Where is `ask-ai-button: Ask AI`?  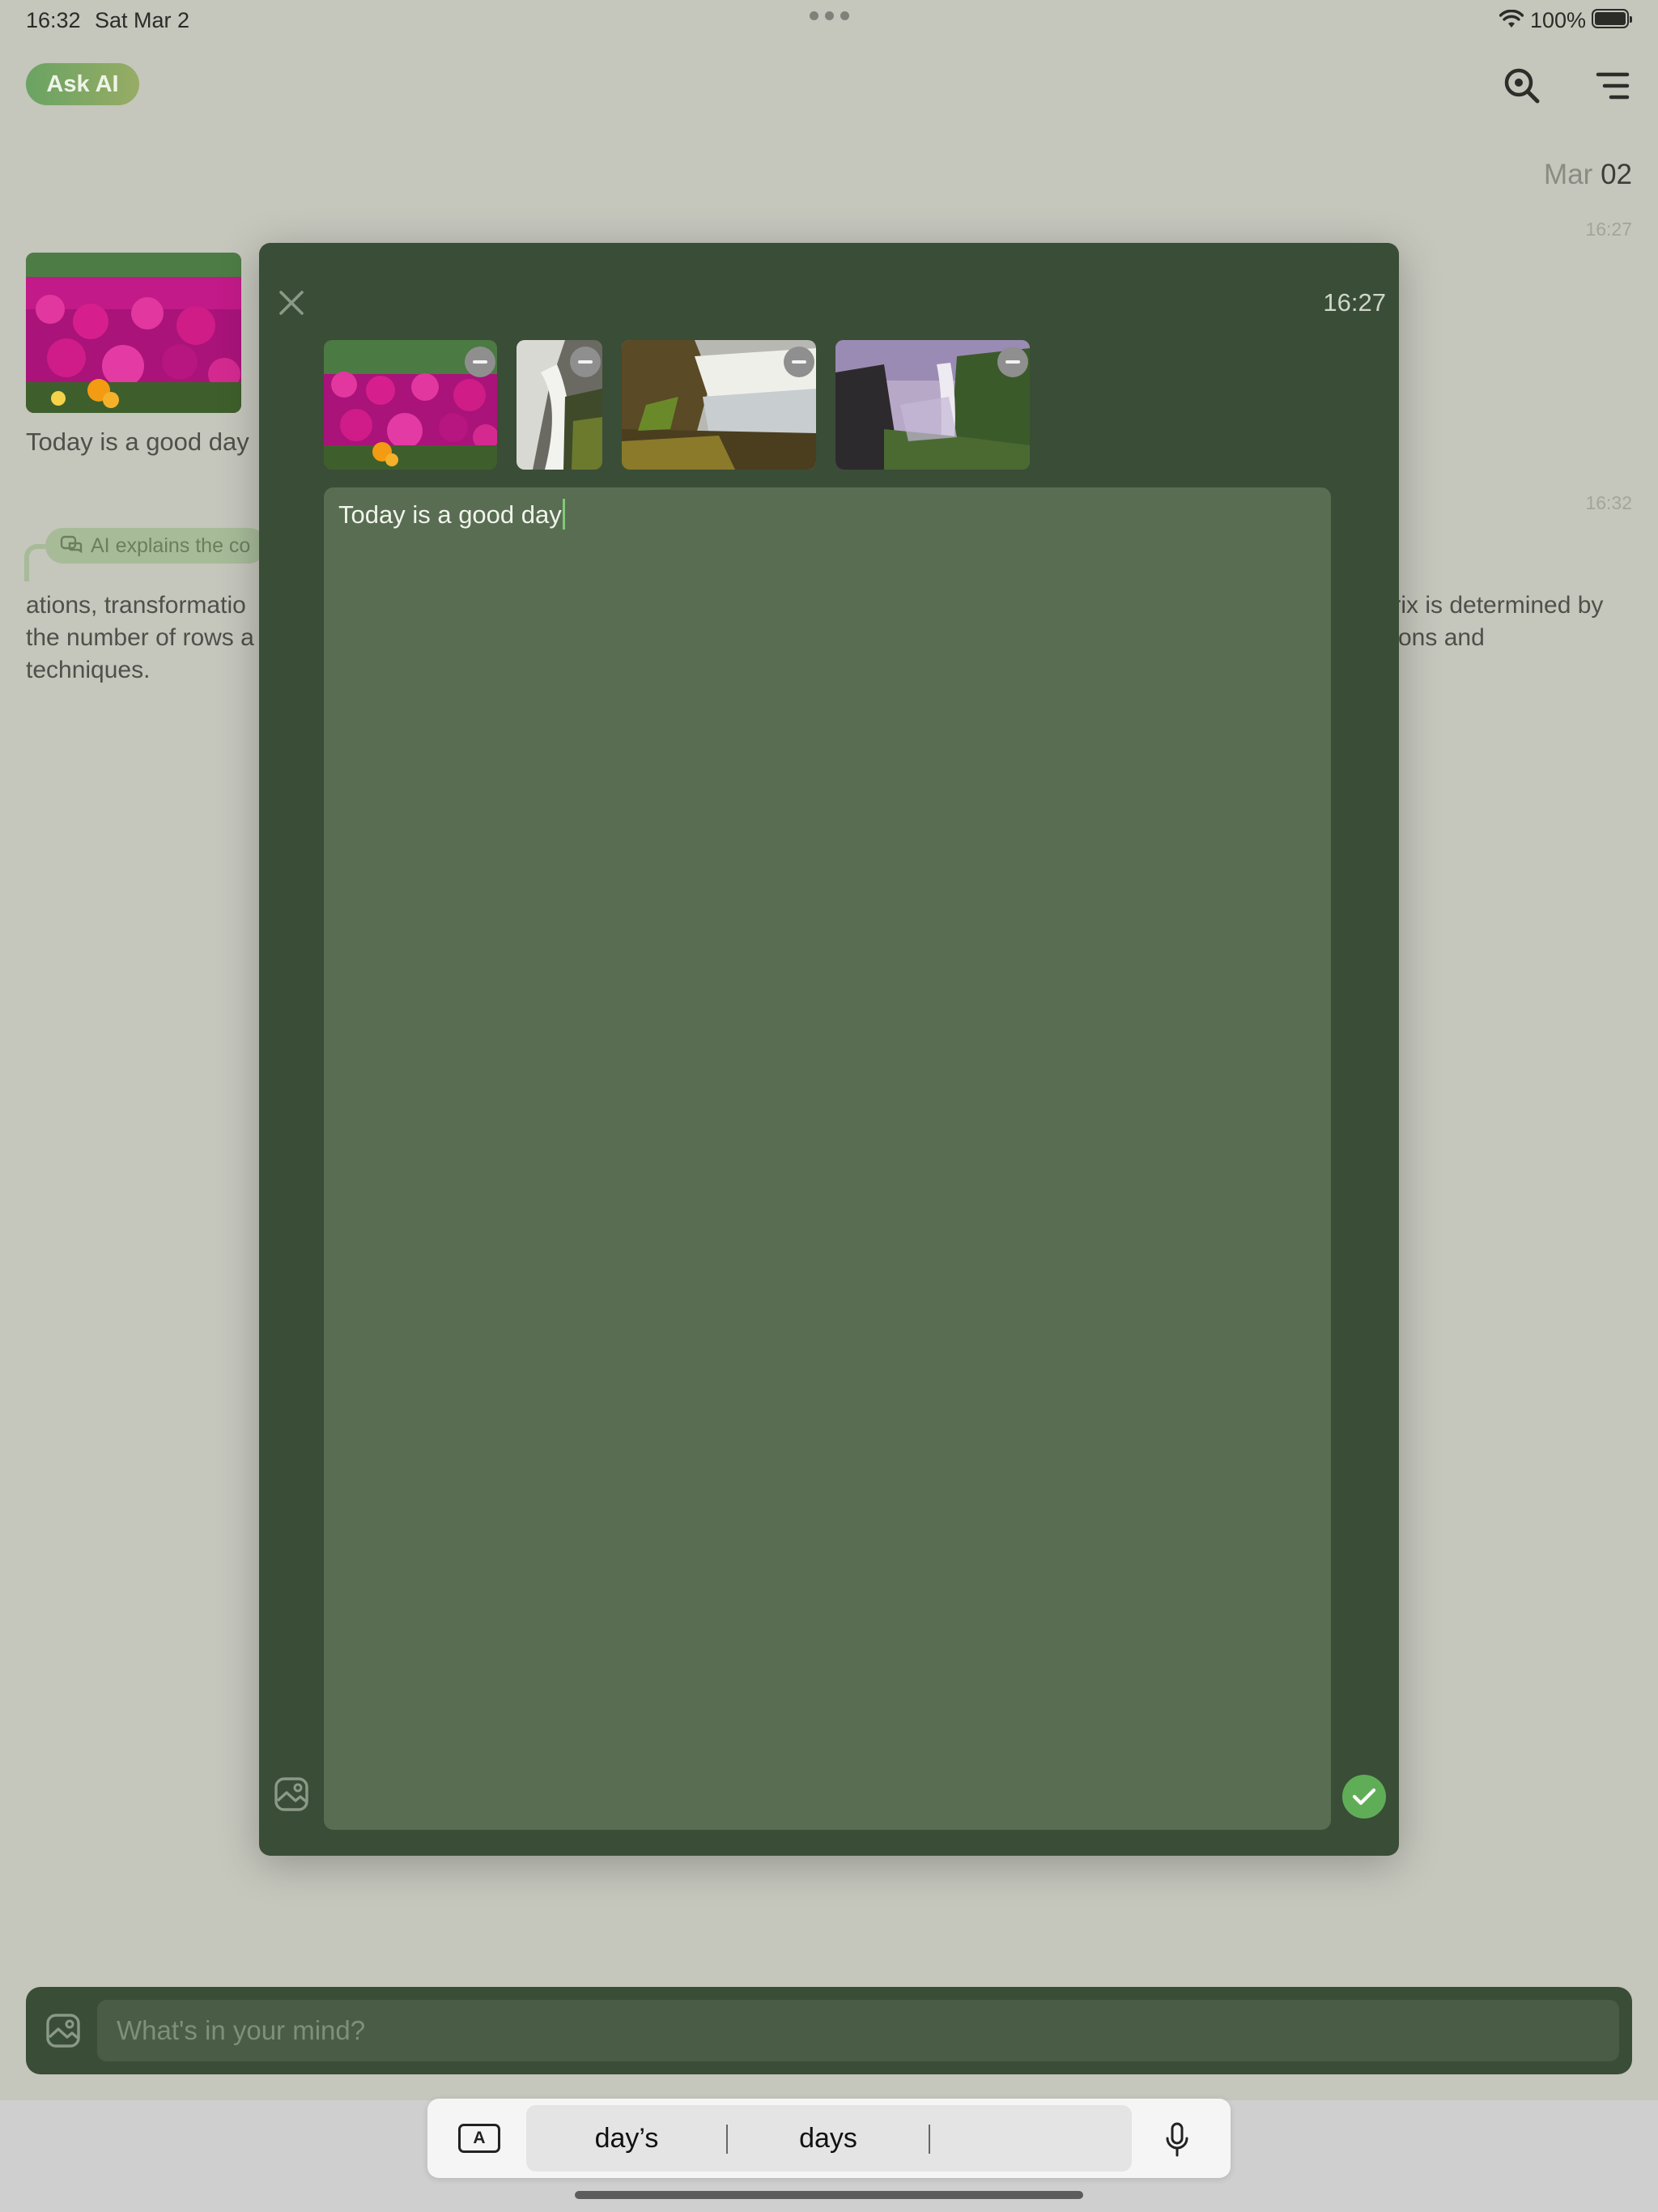 ask-ai-button: Ask AI is located at coordinates (82, 84).